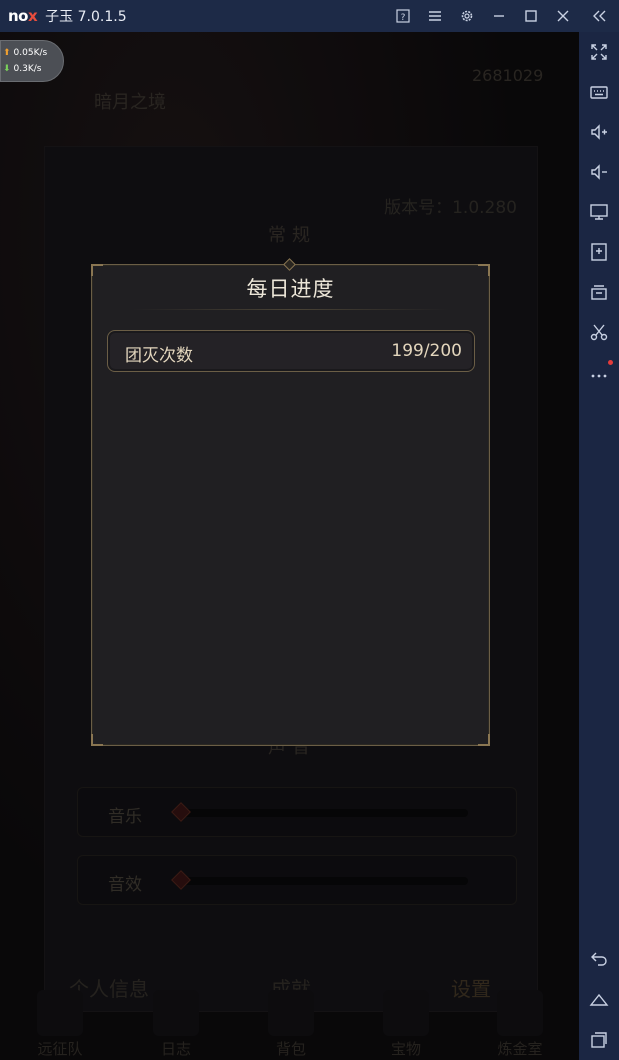 This screenshot has height=1060, width=619. Describe the element at coordinates (599, 1040) in the screenshot. I see `recent-apps-icon` at that location.